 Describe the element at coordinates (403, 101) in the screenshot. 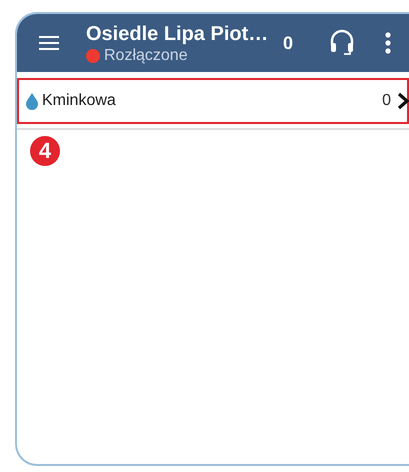

I see `chevron-icon` at that location.